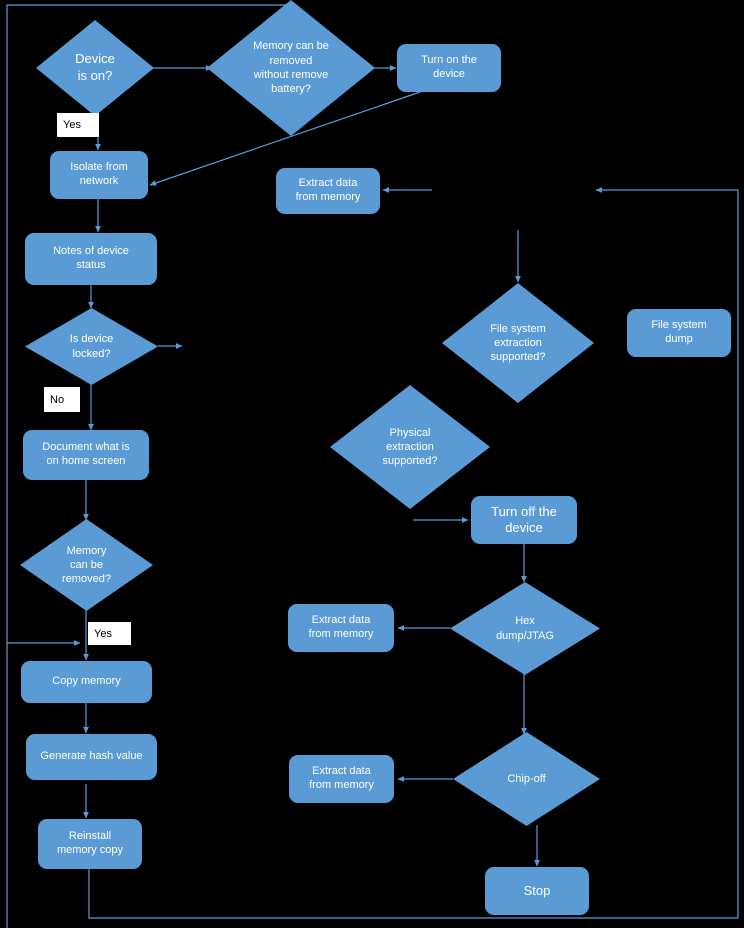 The width and height of the screenshot is (744, 928). I want to click on node-hex-dump-jtag-label: Hex dump/JTAG, so click(525, 628).